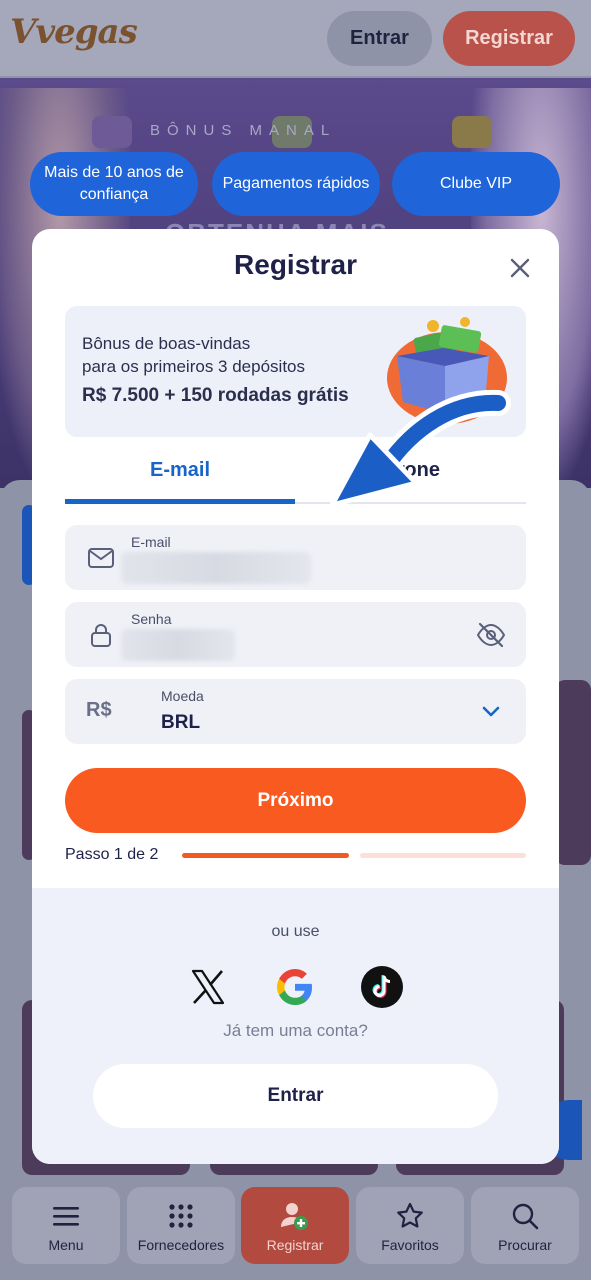 The image size is (591, 1280). What do you see at coordinates (295, 1216) in the screenshot?
I see `add-user-icon` at bounding box center [295, 1216].